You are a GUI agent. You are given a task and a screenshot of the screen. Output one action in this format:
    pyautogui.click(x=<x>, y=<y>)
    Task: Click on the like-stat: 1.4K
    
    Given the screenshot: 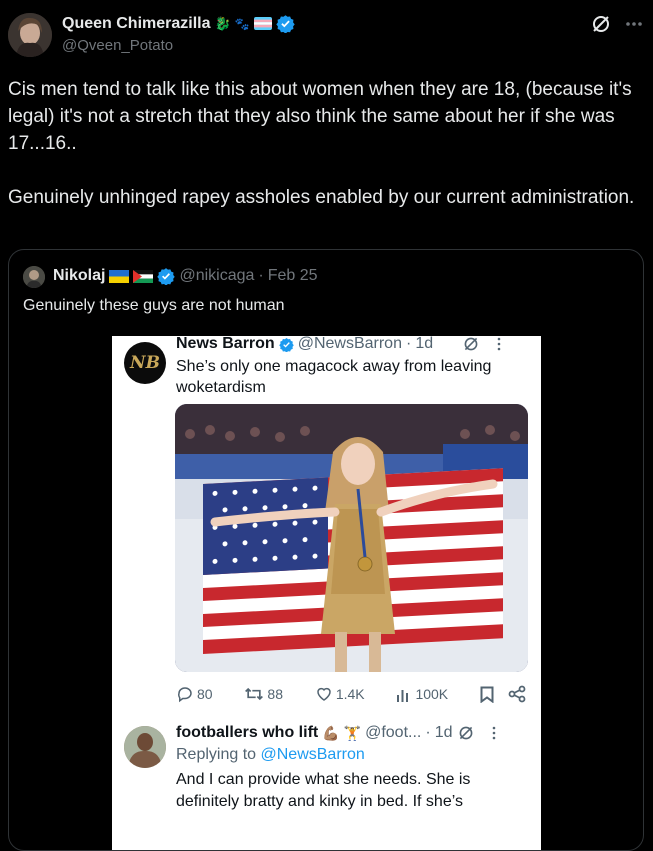 What is the action you would take?
    pyautogui.click(x=340, y=694)
    